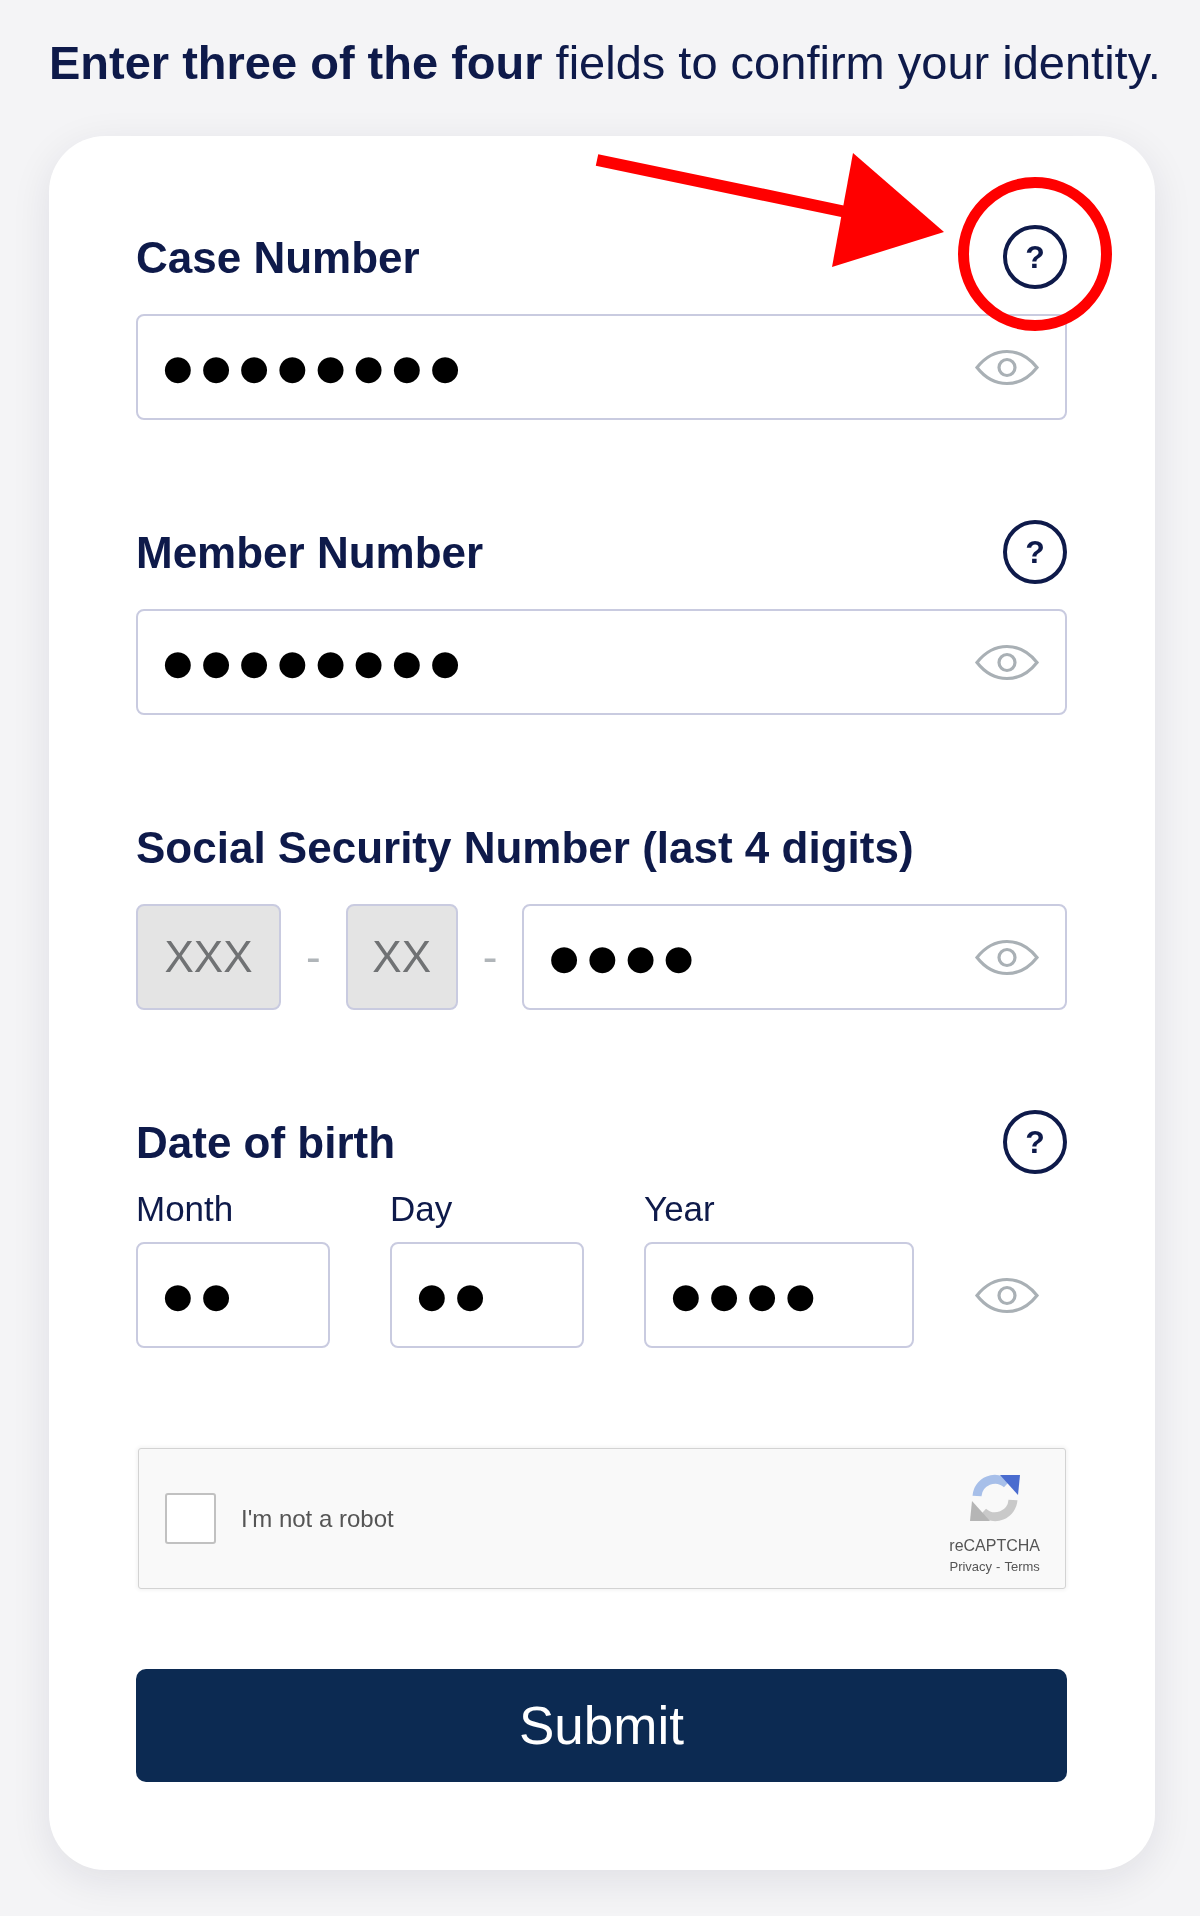 This screenshot has width=1200, height=1916. Describe the element at coordinates (604, 62) in the screenshot. I see `instruction-text: Enter three of the four fields to confirm your identity.` at that location.